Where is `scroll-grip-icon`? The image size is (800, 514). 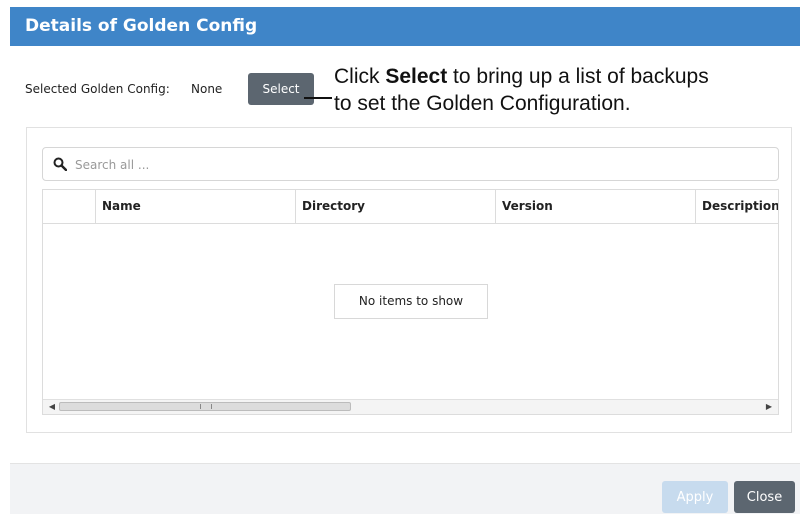
scroll-grip-icon is located at coordinates (206, 406).